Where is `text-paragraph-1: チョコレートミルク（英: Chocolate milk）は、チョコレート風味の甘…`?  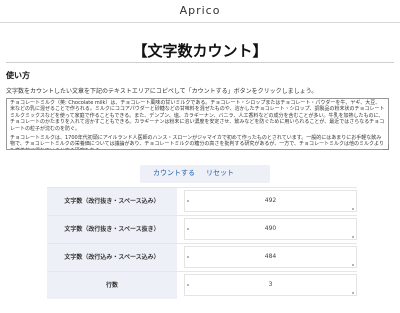
text-paragraph-1: チョコレートミルク（英: Chocolate milk）は、チョコレート風味の甘… is located at coordinates (197, 116).